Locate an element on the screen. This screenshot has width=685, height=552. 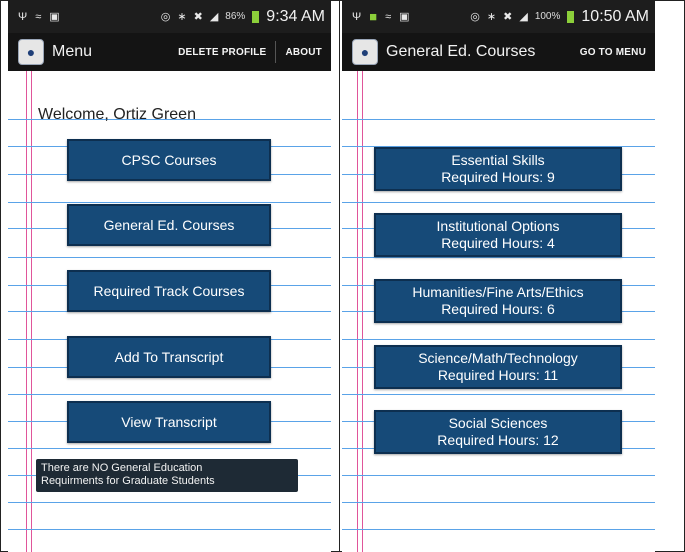
welcome-text: Welcome, Ortiz Green is located at coordinates (117, 114).